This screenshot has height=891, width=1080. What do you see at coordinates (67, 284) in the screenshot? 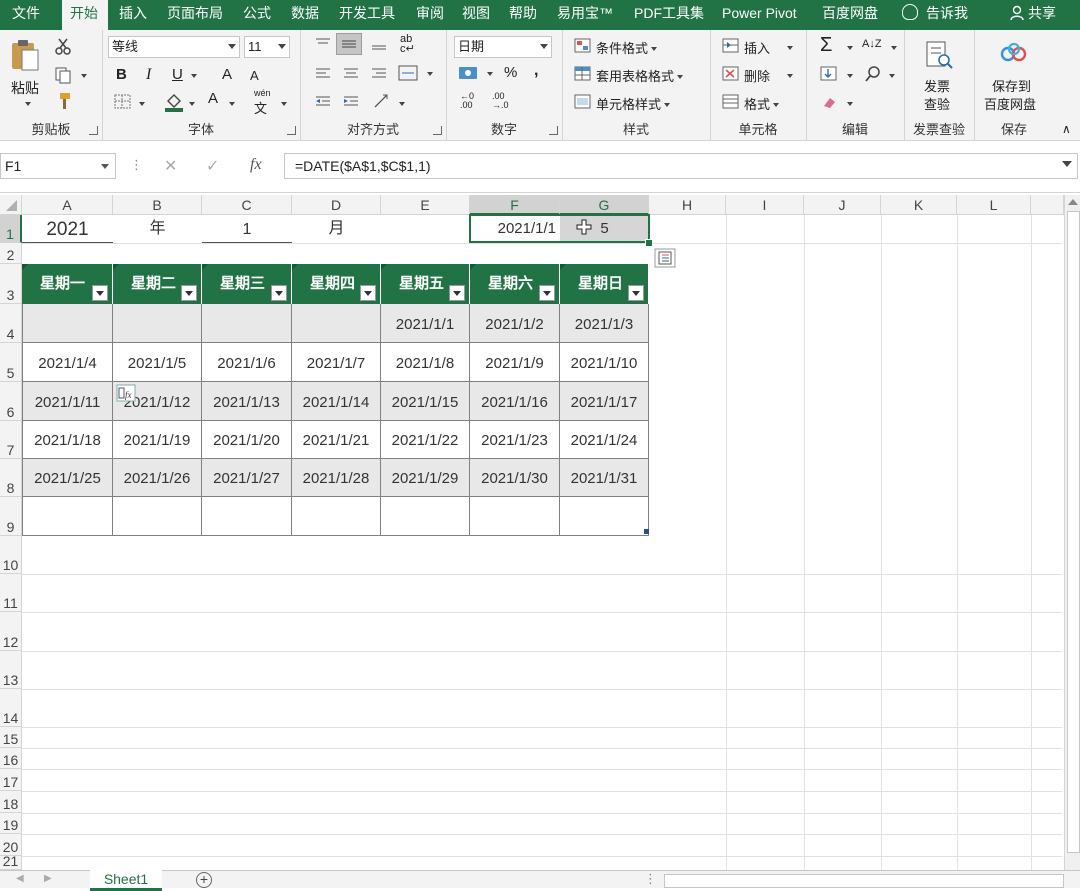
I see `calendar-header-mon: 星期一` at bounding box center [67, 284].